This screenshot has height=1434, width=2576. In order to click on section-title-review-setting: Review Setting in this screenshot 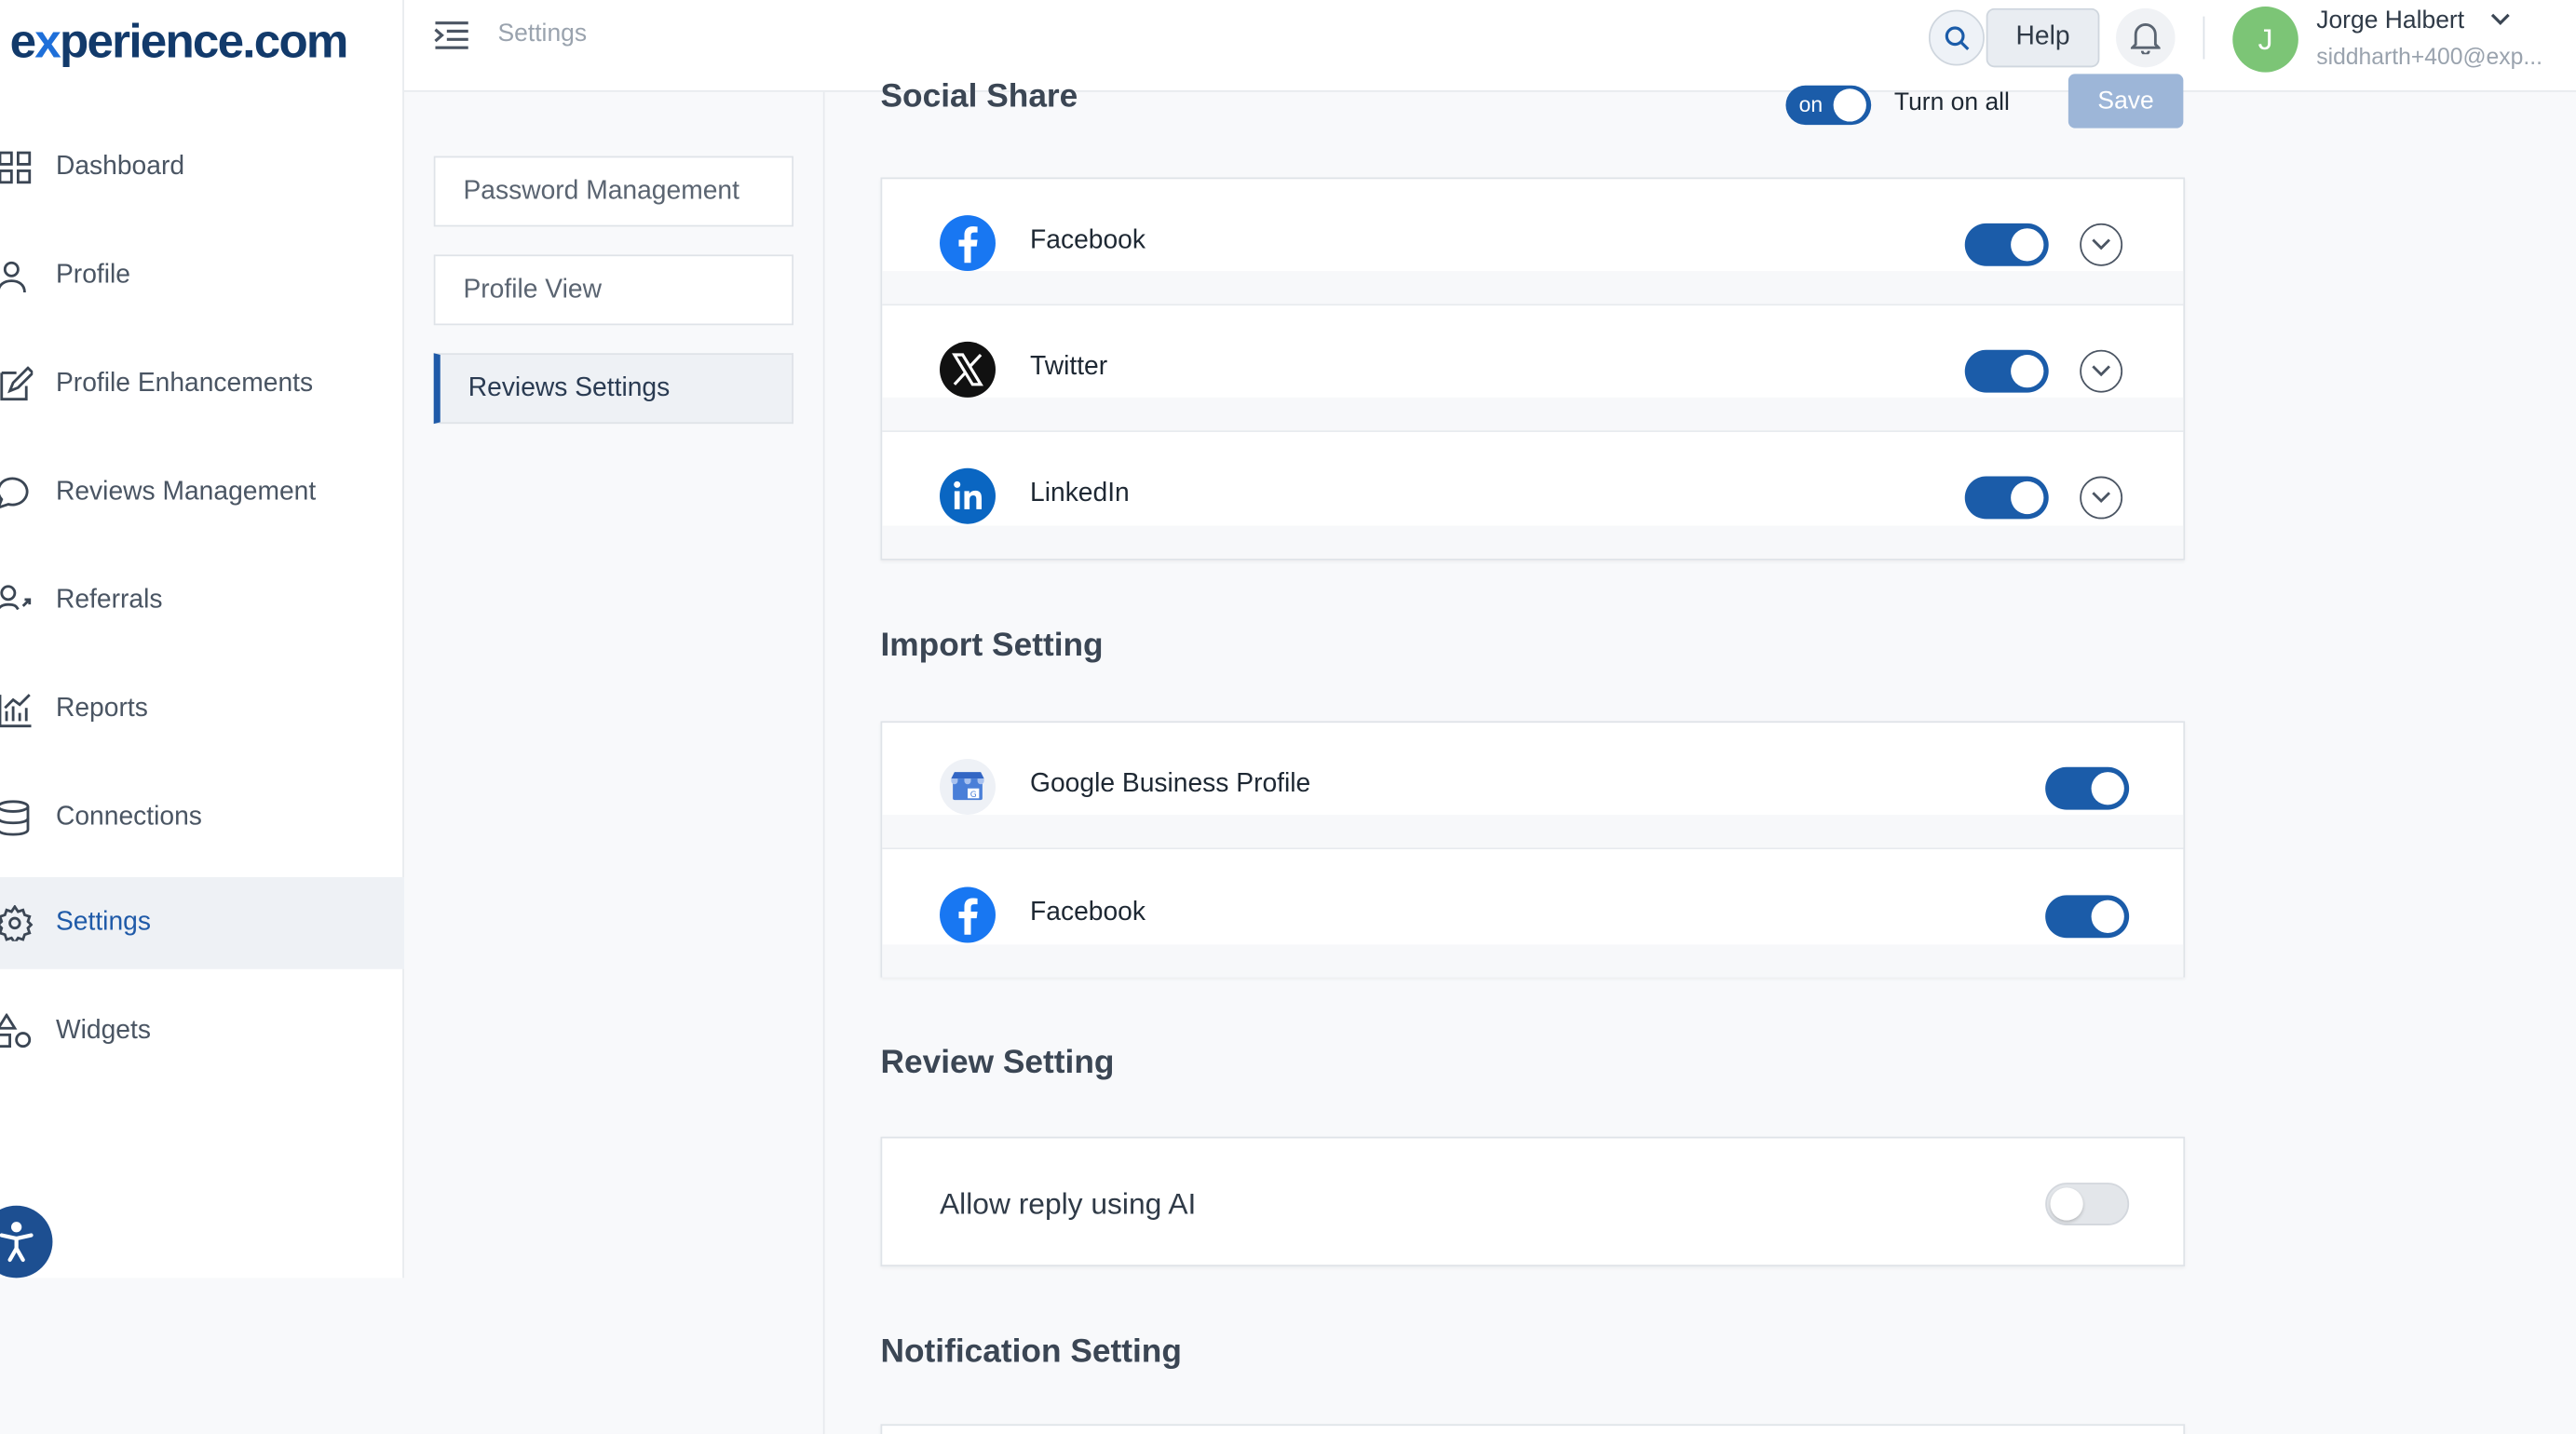, I will do `click(997, 1062)`.